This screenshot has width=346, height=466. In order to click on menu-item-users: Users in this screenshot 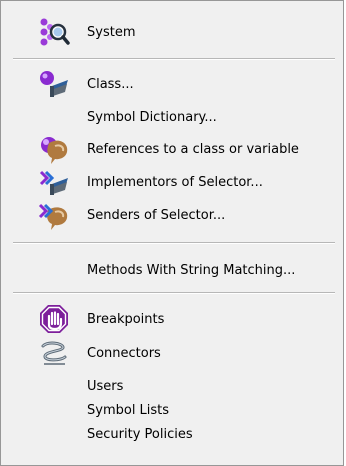, I will do `click(172, 386)`.